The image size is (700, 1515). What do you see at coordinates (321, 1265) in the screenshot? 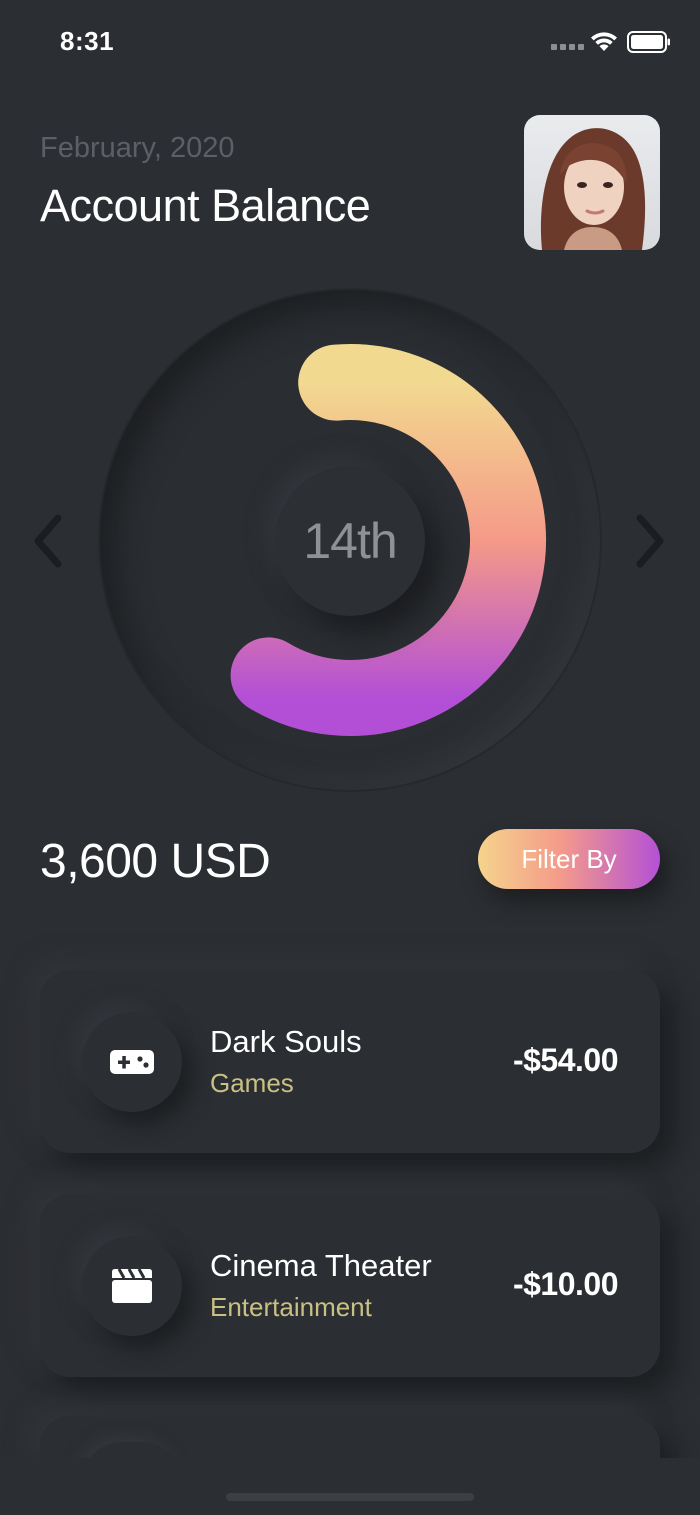
I see `transaction-name: Cinema Theater` at bounding box center [321, 1265].